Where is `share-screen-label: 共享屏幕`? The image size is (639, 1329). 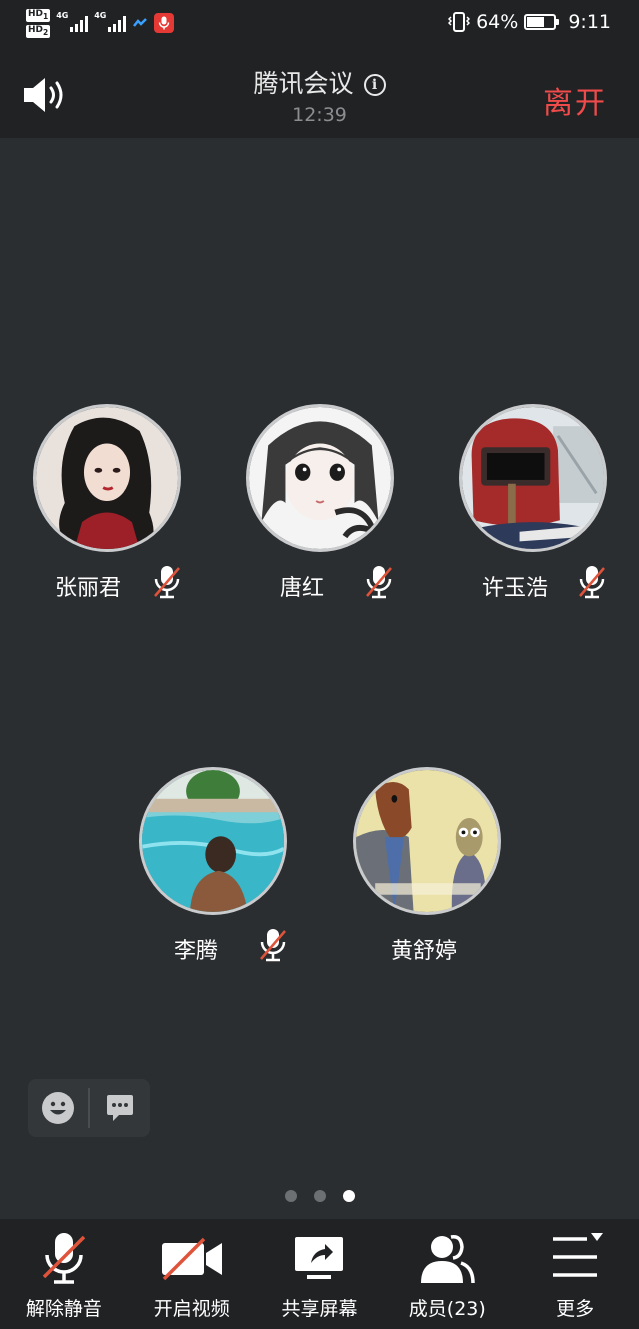 share-screen-label: 共享屏幕 is located at coordinates (319, 1309).